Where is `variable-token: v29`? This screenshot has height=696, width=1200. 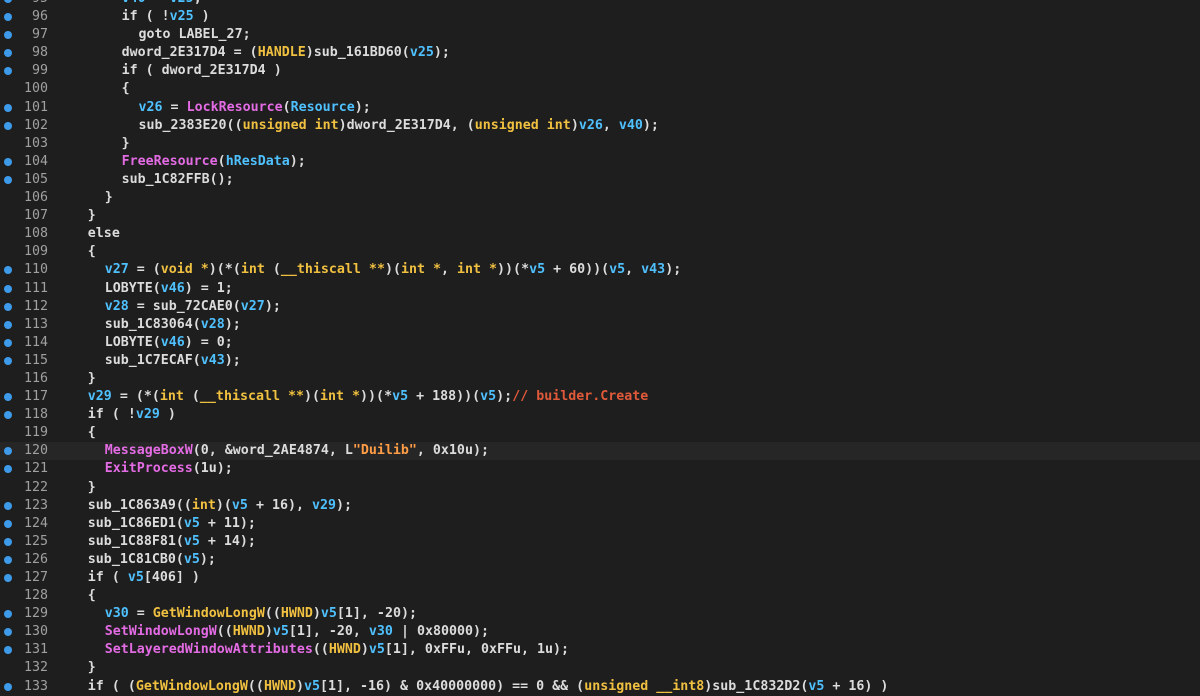
variable-token: v29 is located at coordinates (99, 397).